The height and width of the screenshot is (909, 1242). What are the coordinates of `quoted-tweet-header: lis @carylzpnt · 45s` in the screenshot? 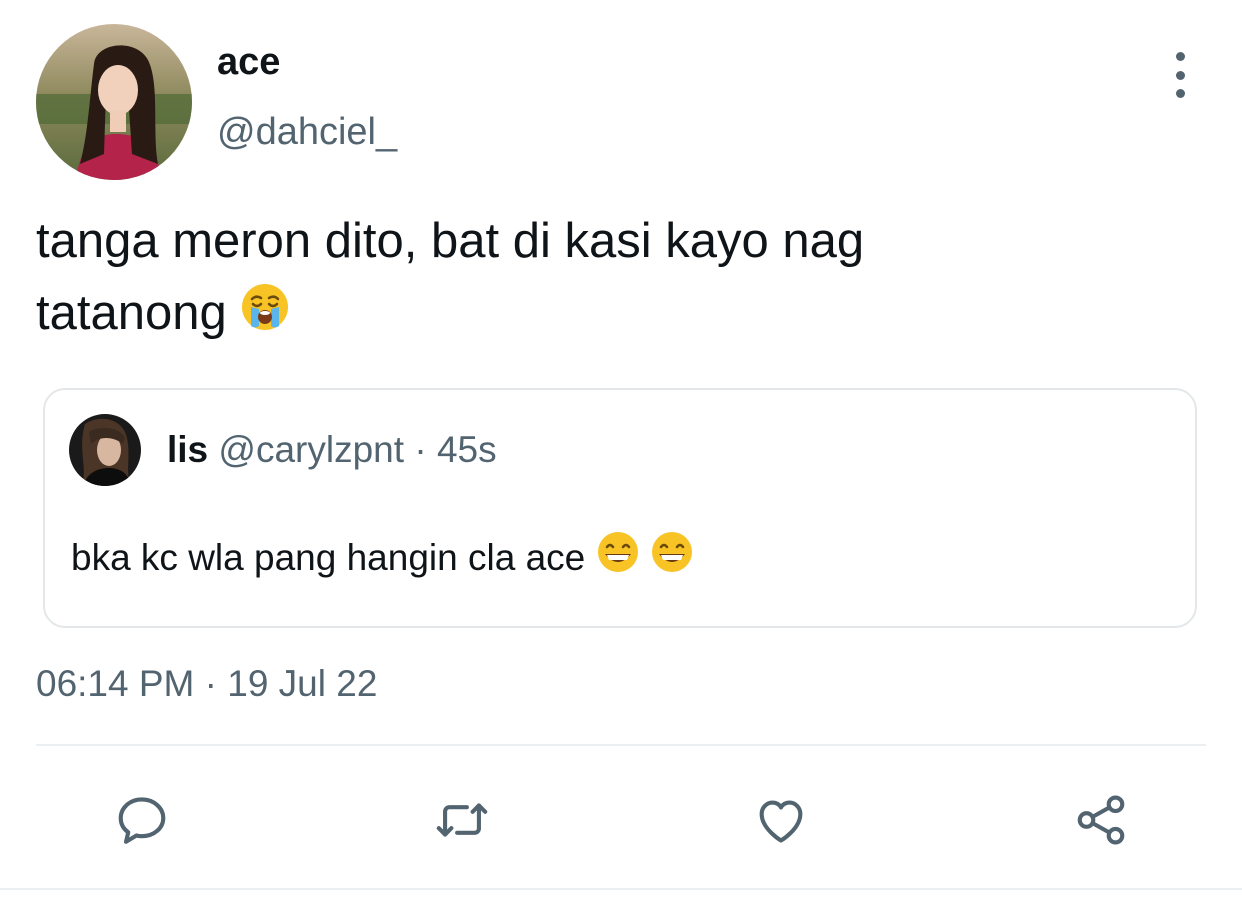 It's located at (332, 450).